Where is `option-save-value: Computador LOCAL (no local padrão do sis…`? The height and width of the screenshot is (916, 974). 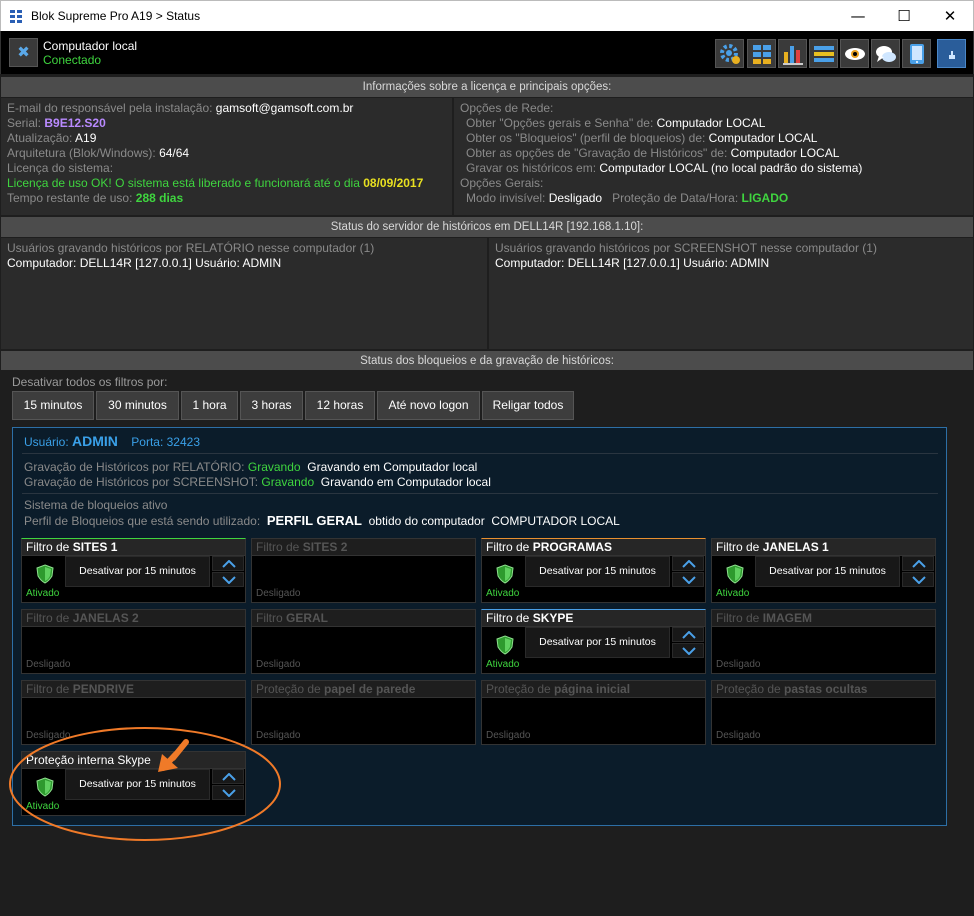
option-save-value: Computador LOCAL (no local padrão do sis… is located at coordinates (731, 168).